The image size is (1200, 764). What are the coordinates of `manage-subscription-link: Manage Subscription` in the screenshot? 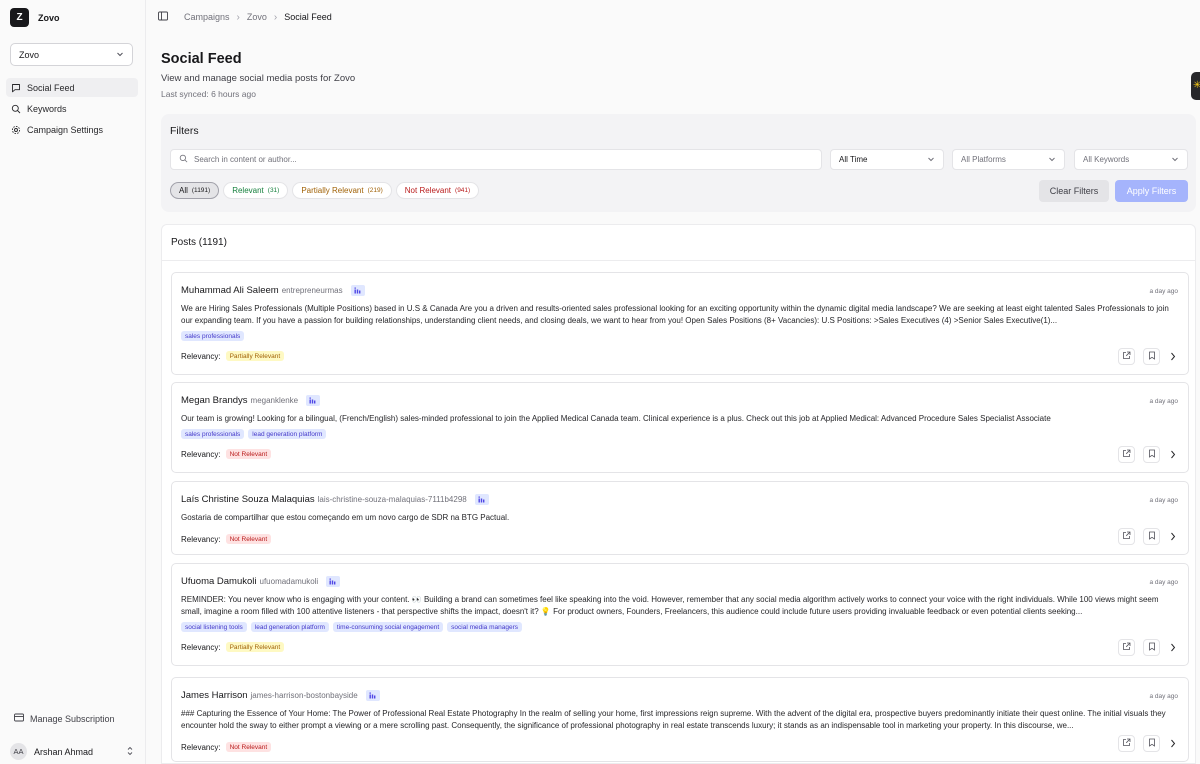 It's located at (64, 718).